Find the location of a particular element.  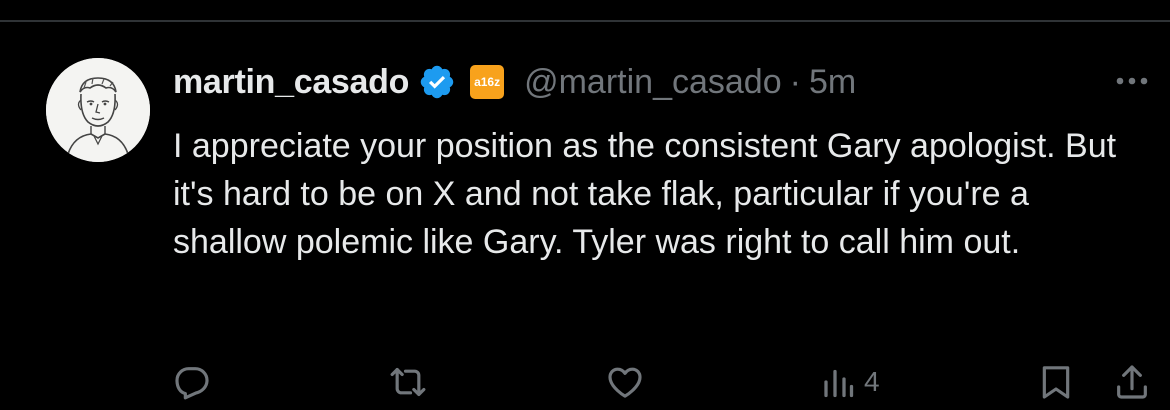

retweet-icon is located at coordinates (408, 382).